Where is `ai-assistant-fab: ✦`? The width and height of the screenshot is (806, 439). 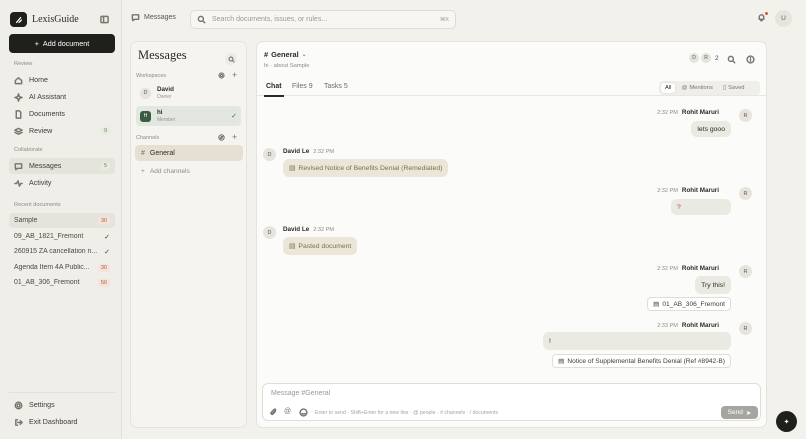 ai-assistant-fab: ✦ is located at coordinates (786, 421).